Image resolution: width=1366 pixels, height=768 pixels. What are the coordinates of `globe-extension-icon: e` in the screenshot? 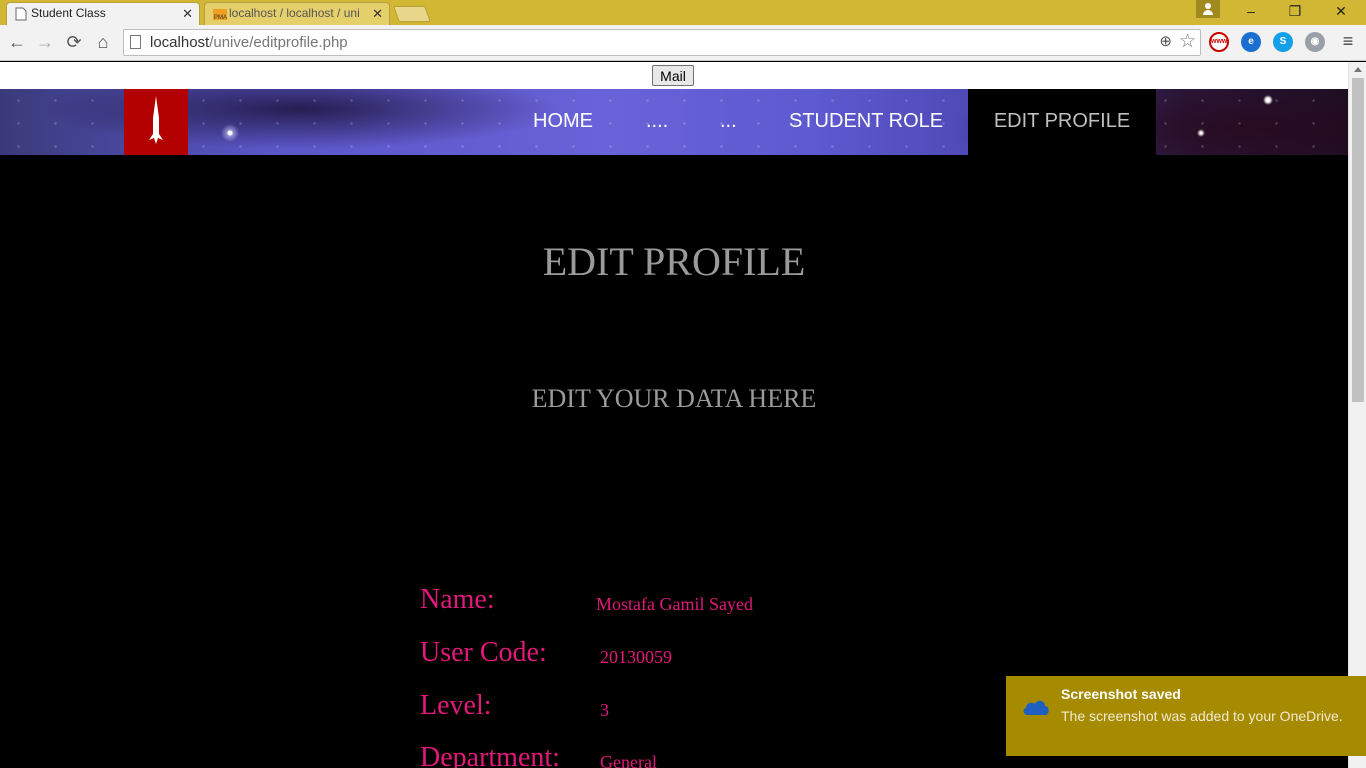 It's located at (1251, 42).